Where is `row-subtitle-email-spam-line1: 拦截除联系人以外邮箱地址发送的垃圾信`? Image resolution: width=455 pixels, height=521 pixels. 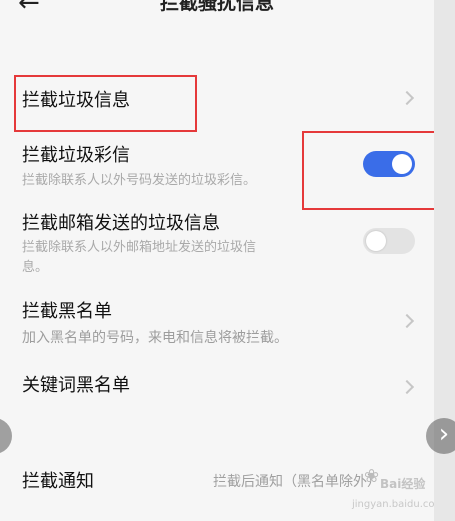 row-subtitle-email-spam-line1: 拦截除联系人以外邮箱地址发送的垃圾信 is located at coordinates (139, 247).